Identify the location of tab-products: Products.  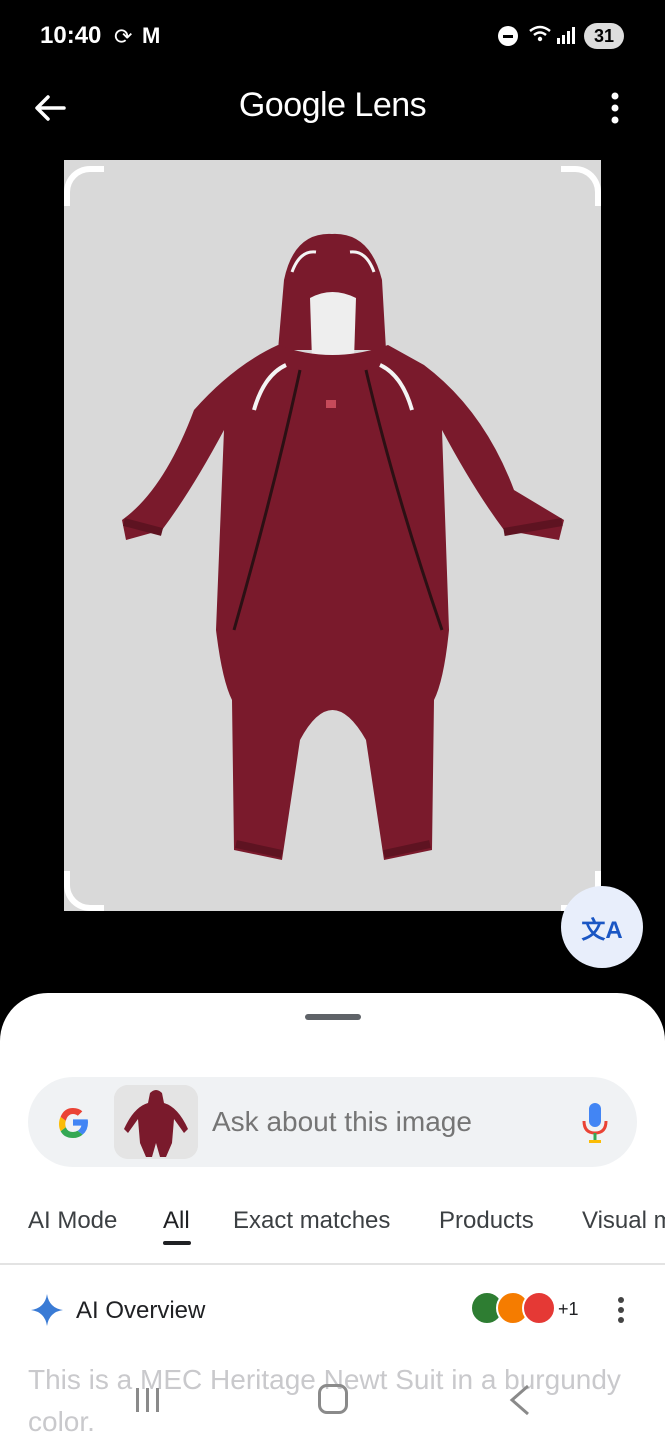
(486, 1221).